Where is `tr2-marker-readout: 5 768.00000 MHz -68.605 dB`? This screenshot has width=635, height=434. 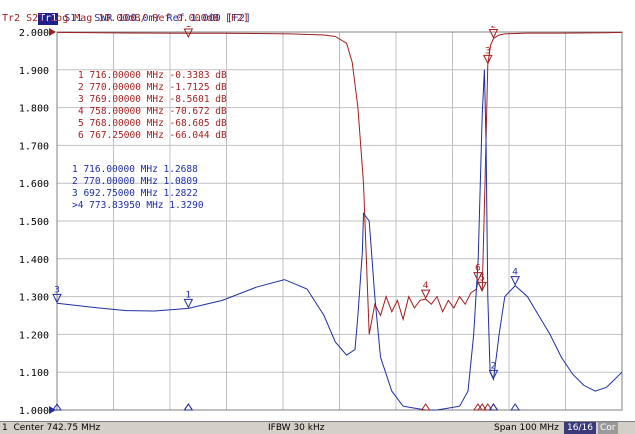
tr2-marker-readout: 5 768.00000 MHz -68.605 dB is located at coordinates (152, 123).